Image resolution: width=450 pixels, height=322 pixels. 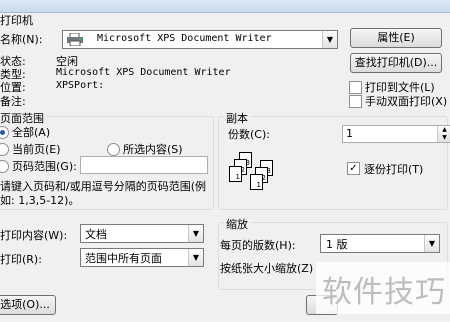 I want to click on selected-printer-text: Microsoft XPS Document Writer, so click(x=184, y=38).